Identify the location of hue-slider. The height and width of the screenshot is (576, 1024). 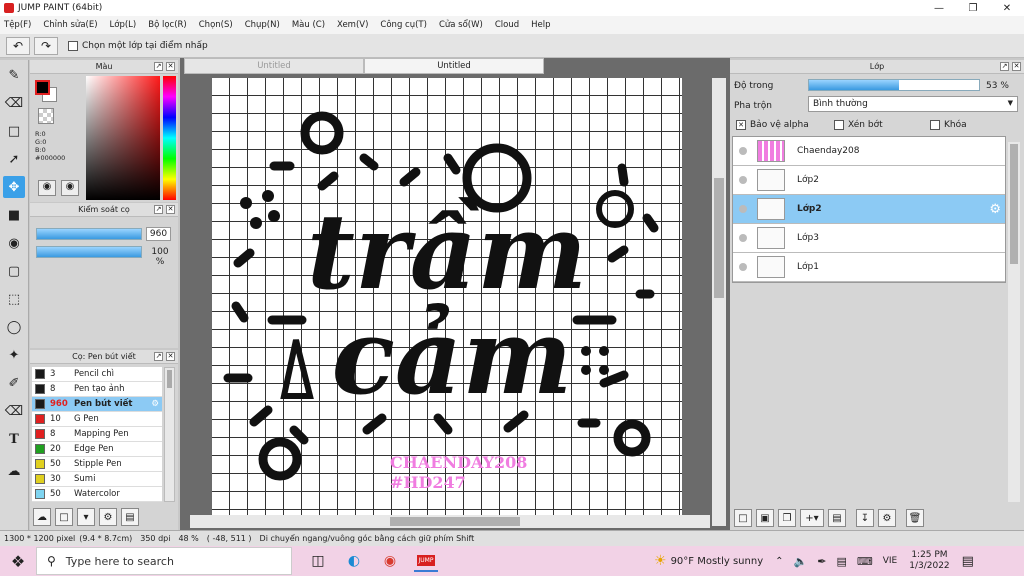
(169, 138).